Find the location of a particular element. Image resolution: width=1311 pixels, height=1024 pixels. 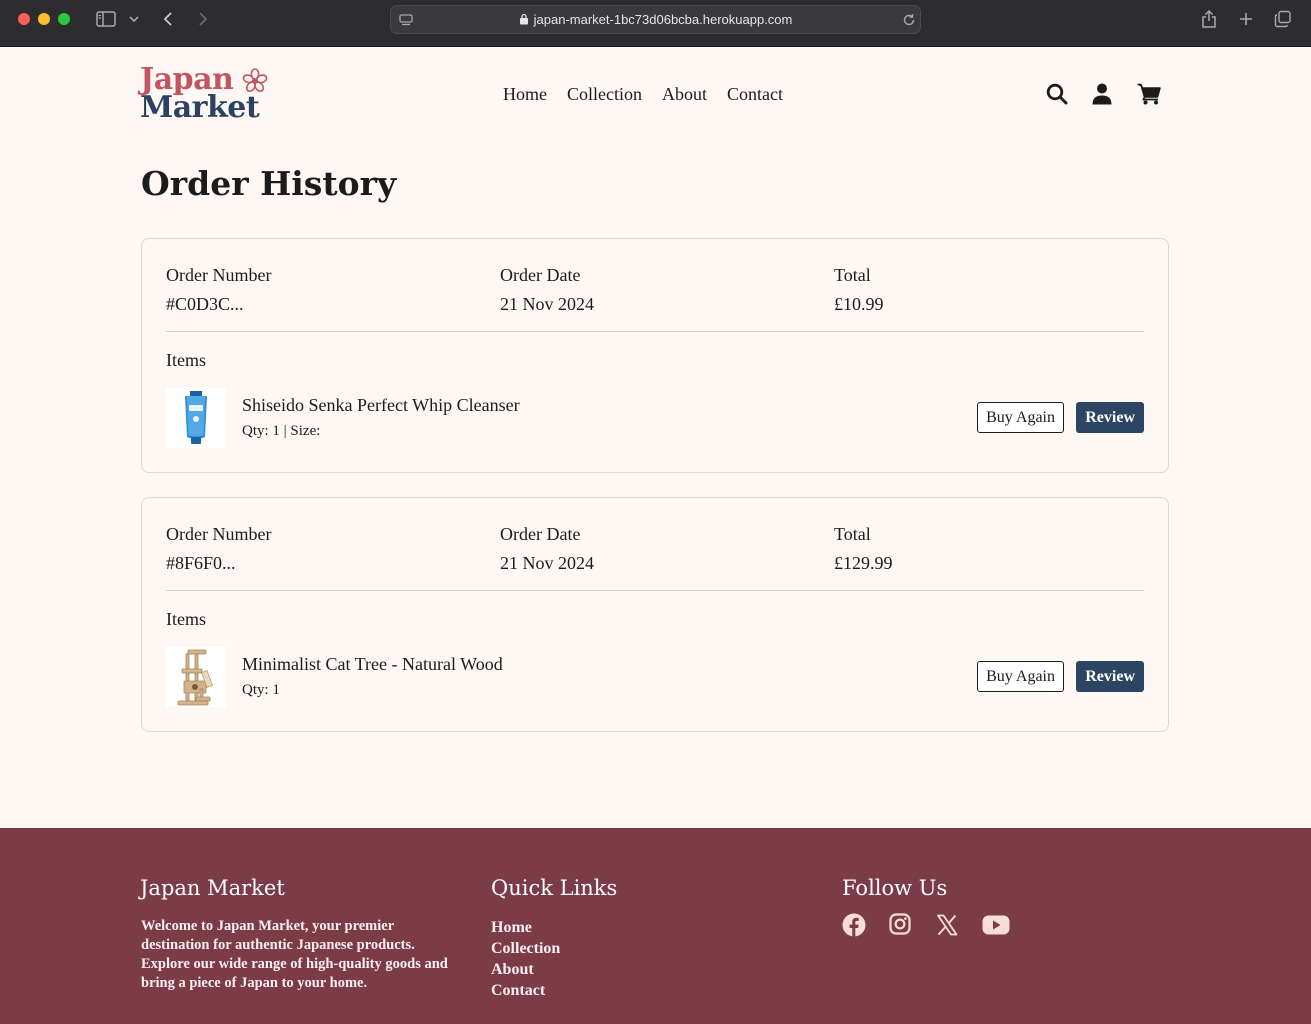

nav-home: Home is located at coordinates (525, 94).